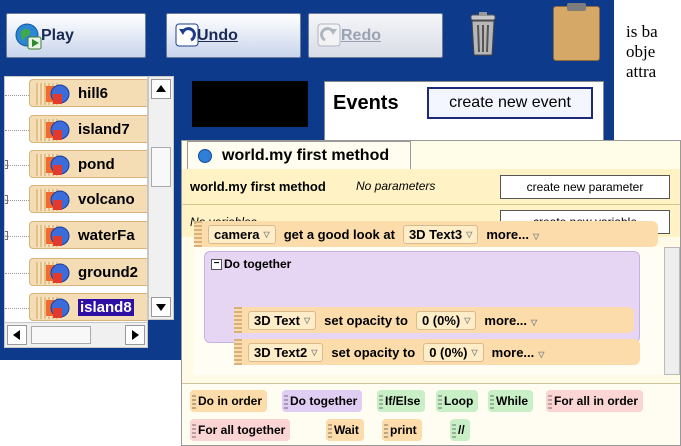  I want to click on scroll-down-arrow-icon, so click(161, 307).